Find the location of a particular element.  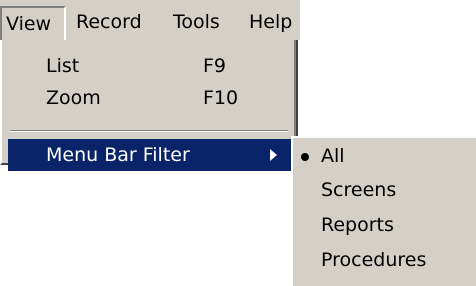

submenu-item-procedures: Procedures is located at coordinates (384, 260).